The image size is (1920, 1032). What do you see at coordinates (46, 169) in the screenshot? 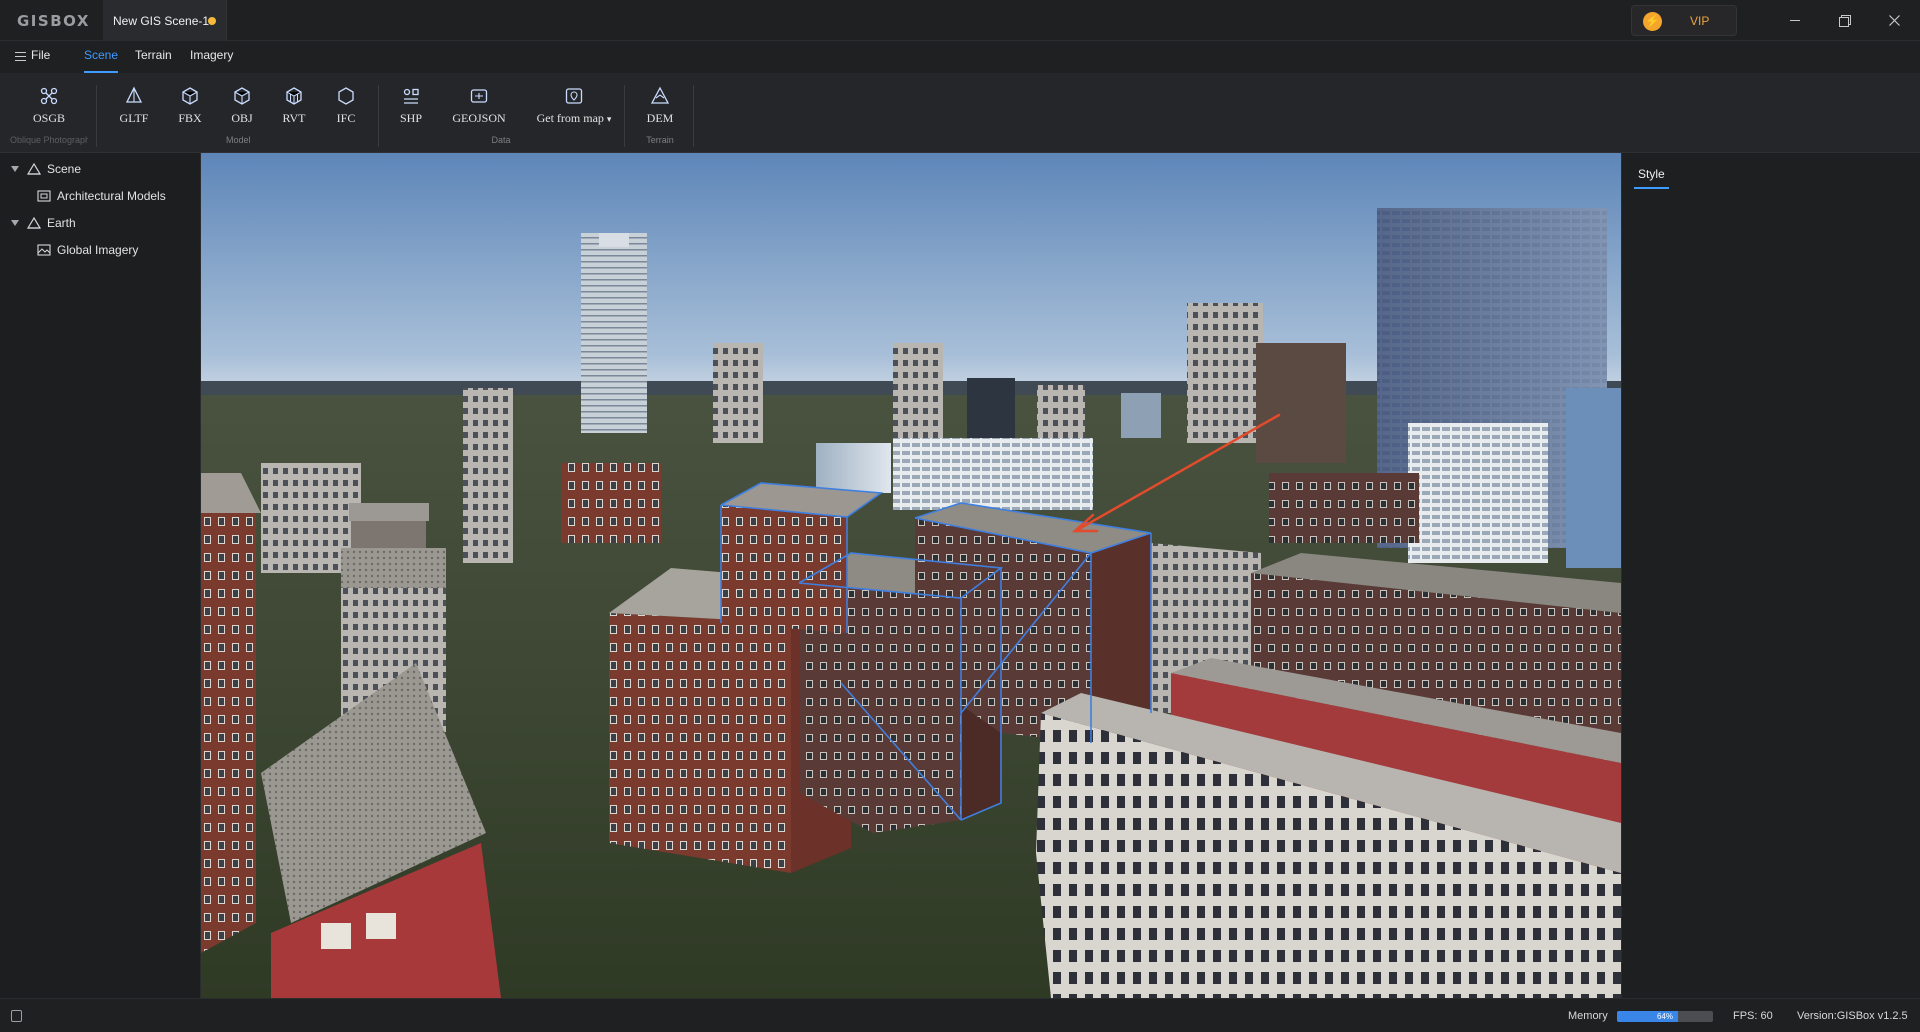
I see `tree-node-scene: Scene` at bounding box center [46, 169].